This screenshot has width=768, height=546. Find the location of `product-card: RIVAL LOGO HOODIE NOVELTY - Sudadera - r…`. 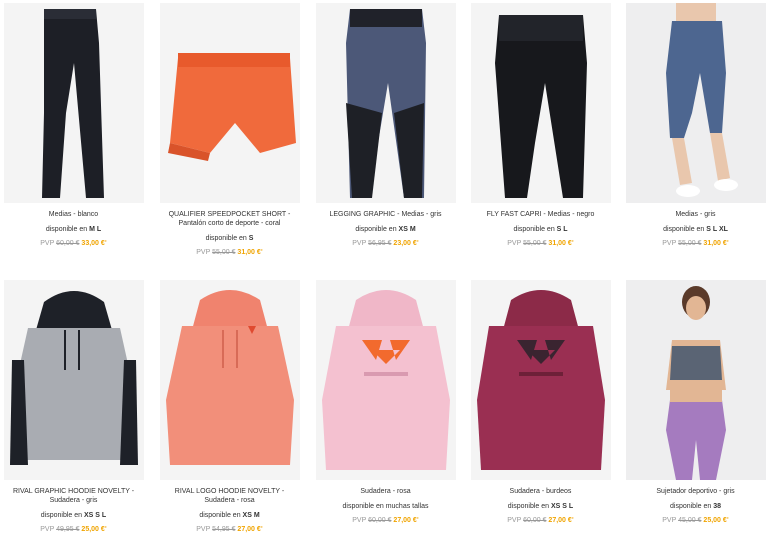

product-card: RIVAL LOGO HOODIE NOVELTY - Sudadera - r… is located at coordinates (229, 407).